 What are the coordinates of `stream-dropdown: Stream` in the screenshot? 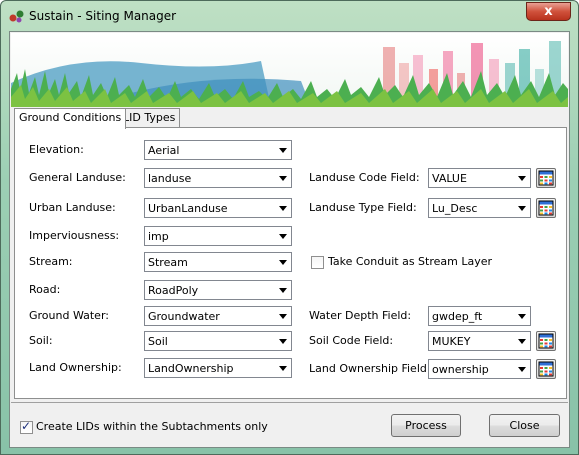 It's located at (218, 262).